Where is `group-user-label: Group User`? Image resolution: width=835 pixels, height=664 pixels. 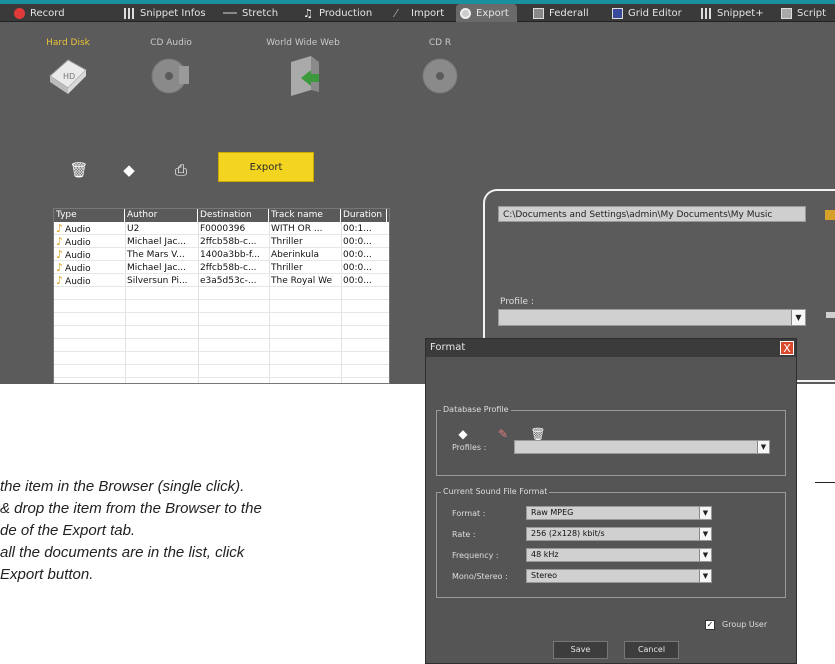 group-user-label: Group User is located at coordinates (745, 624).